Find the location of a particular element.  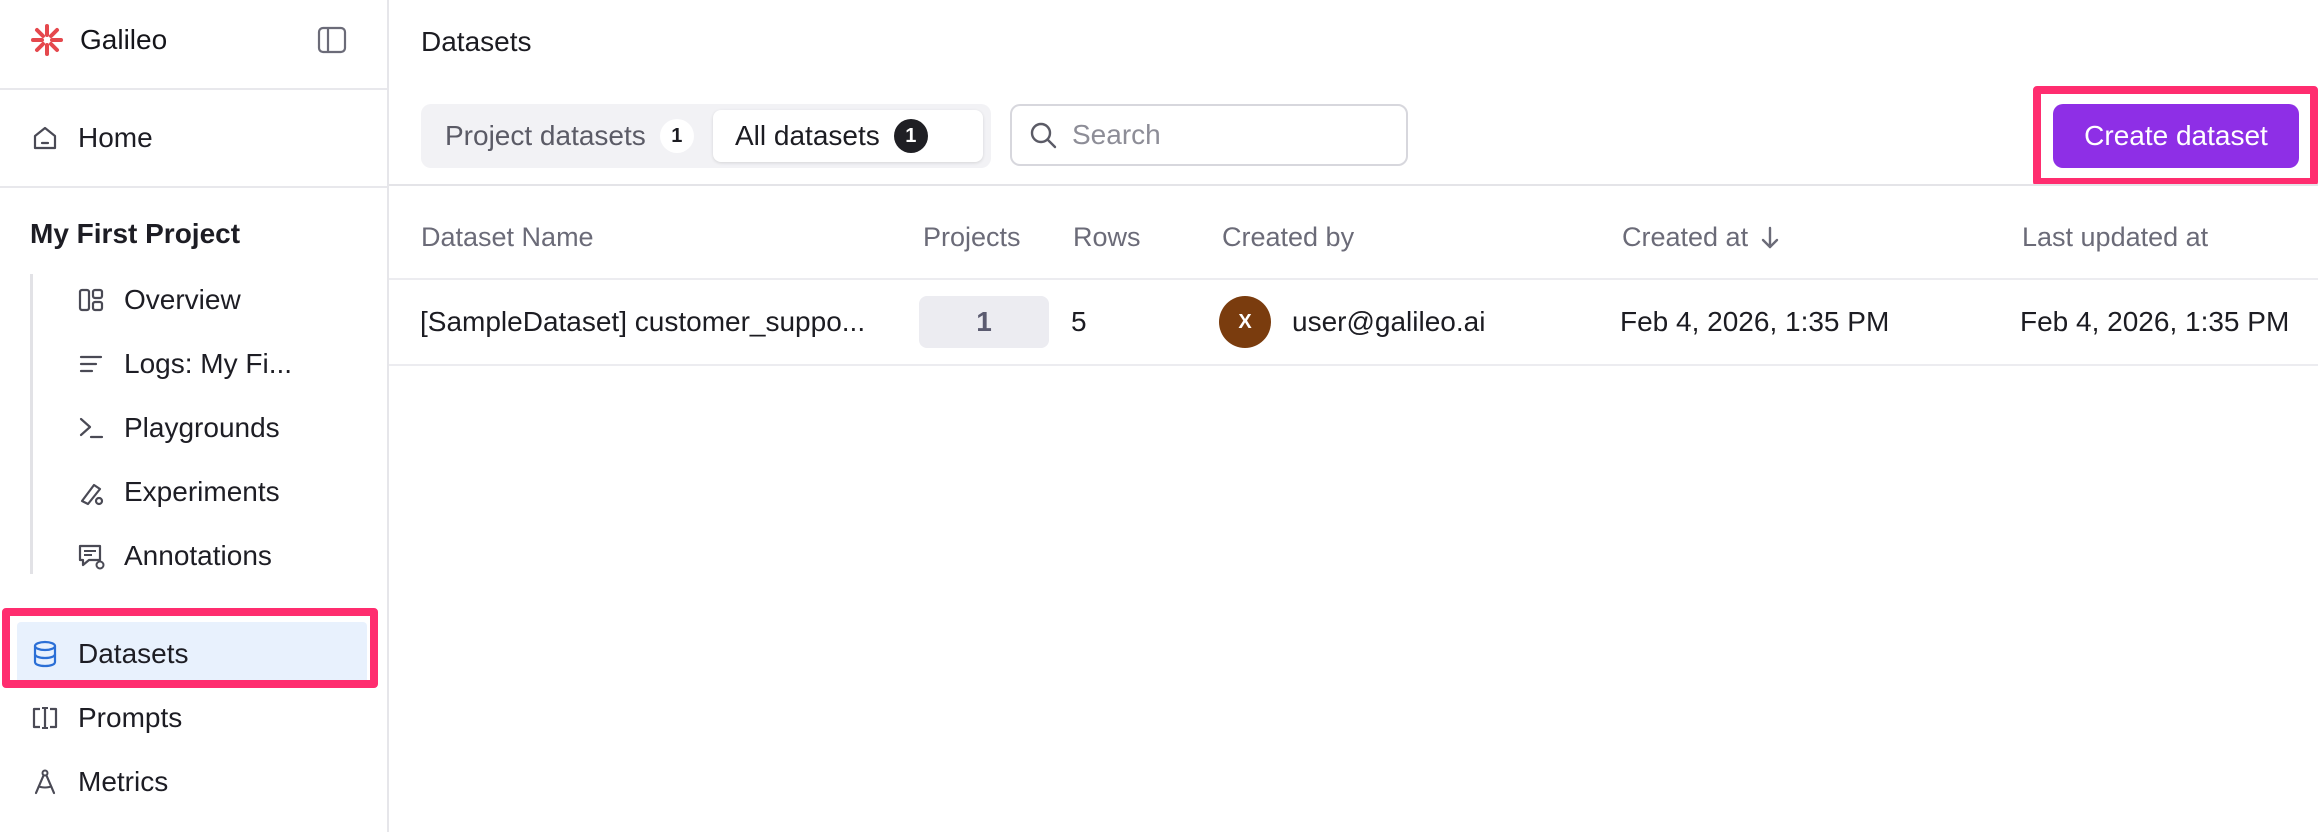

tab-label: Project datasets is located at coordinates (545, 135).